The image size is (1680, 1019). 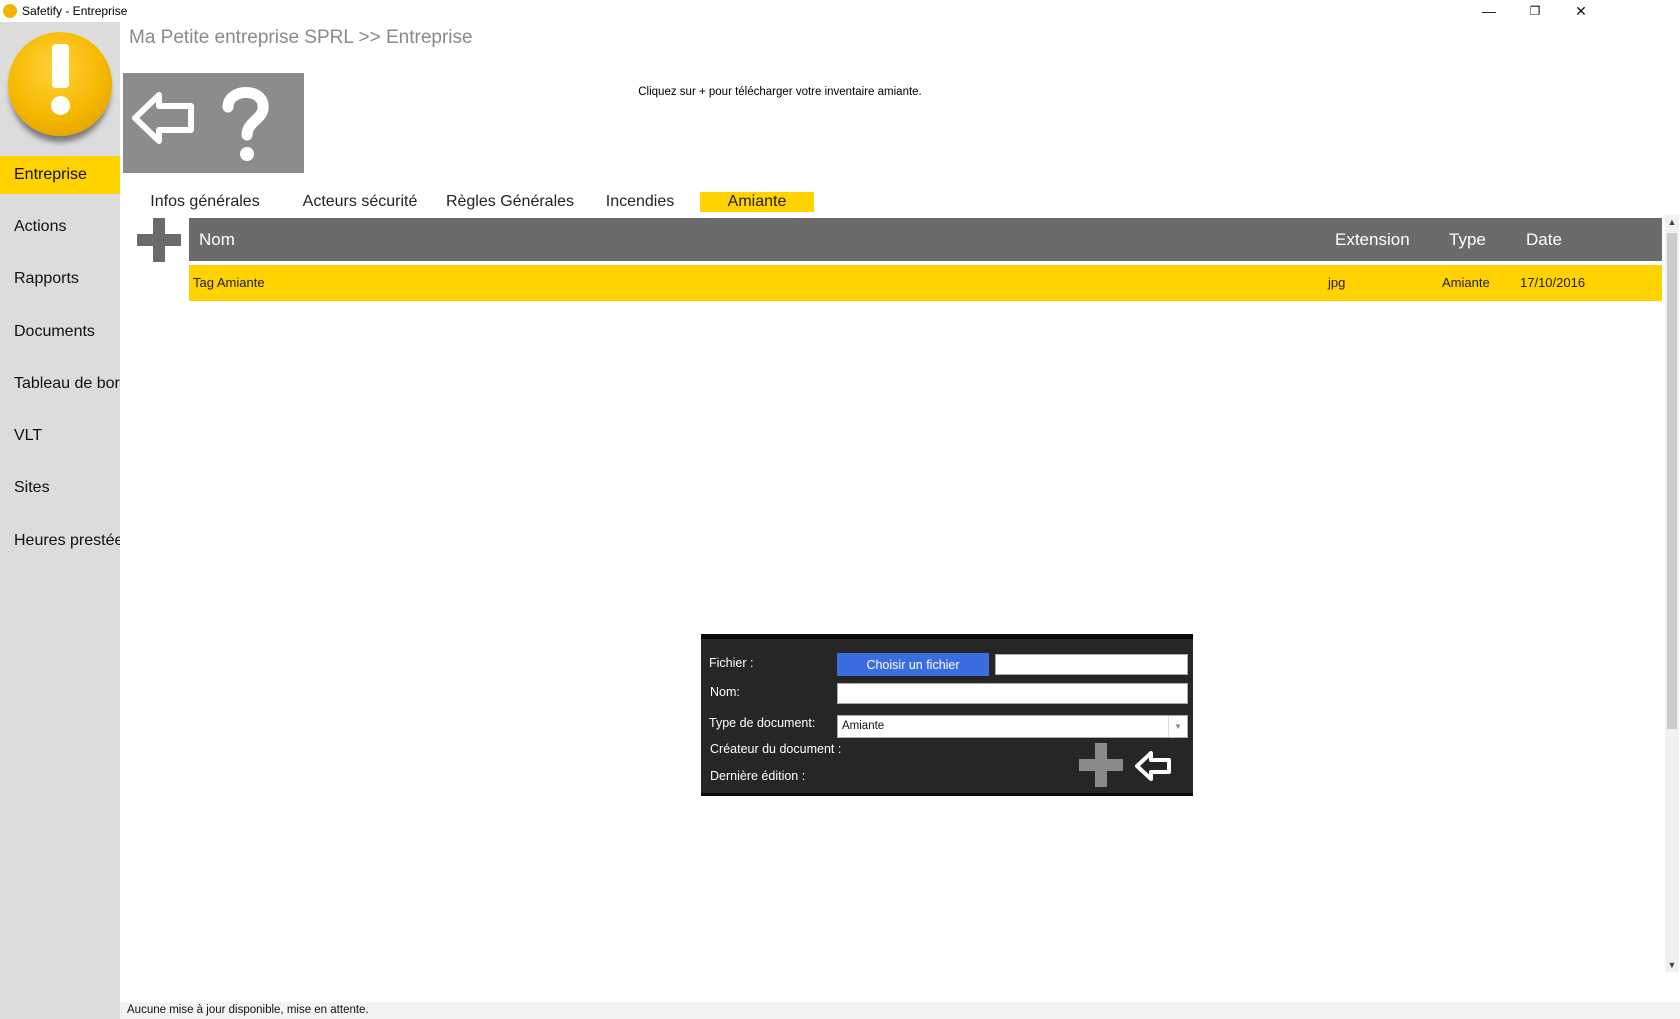 What do you see at coordinates (1544, 240) in the screenshot?
I see `column-header-date: Date` at bounding box center [1544, 240].